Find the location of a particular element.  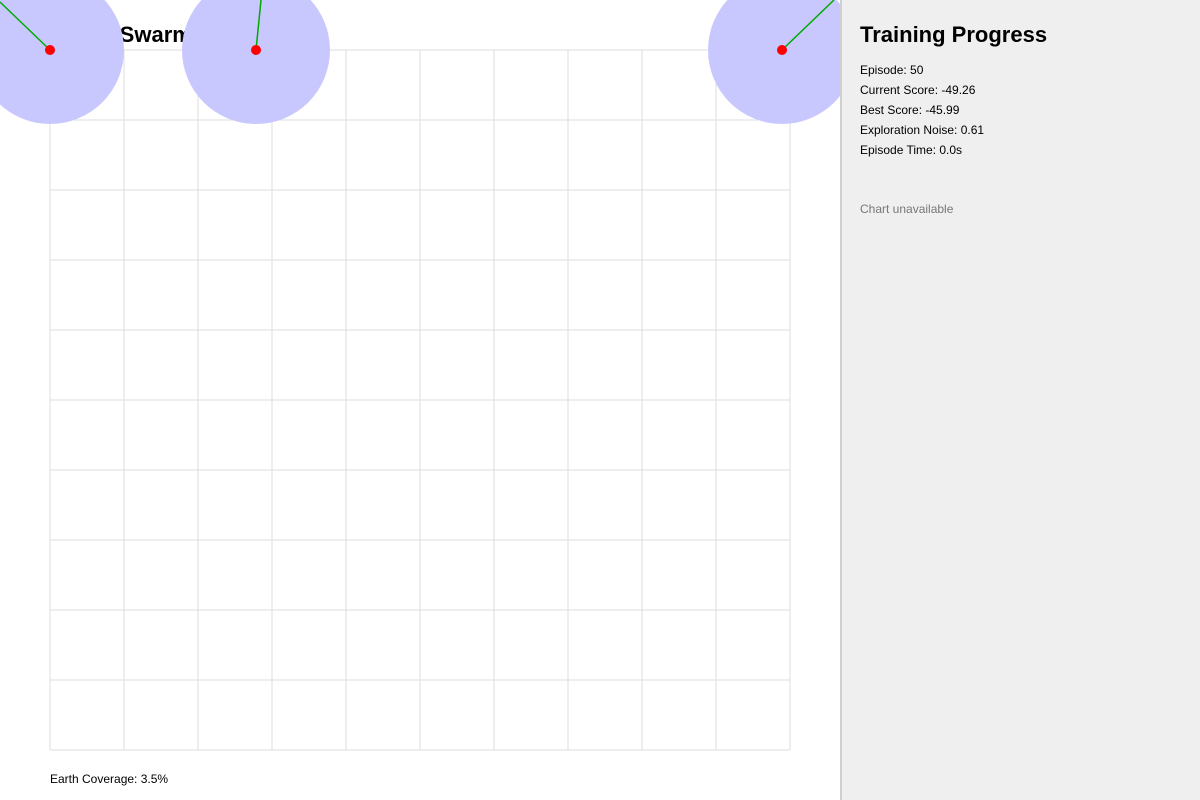

episode-stat: Episode: 50 is located at coordinates (892, 70).